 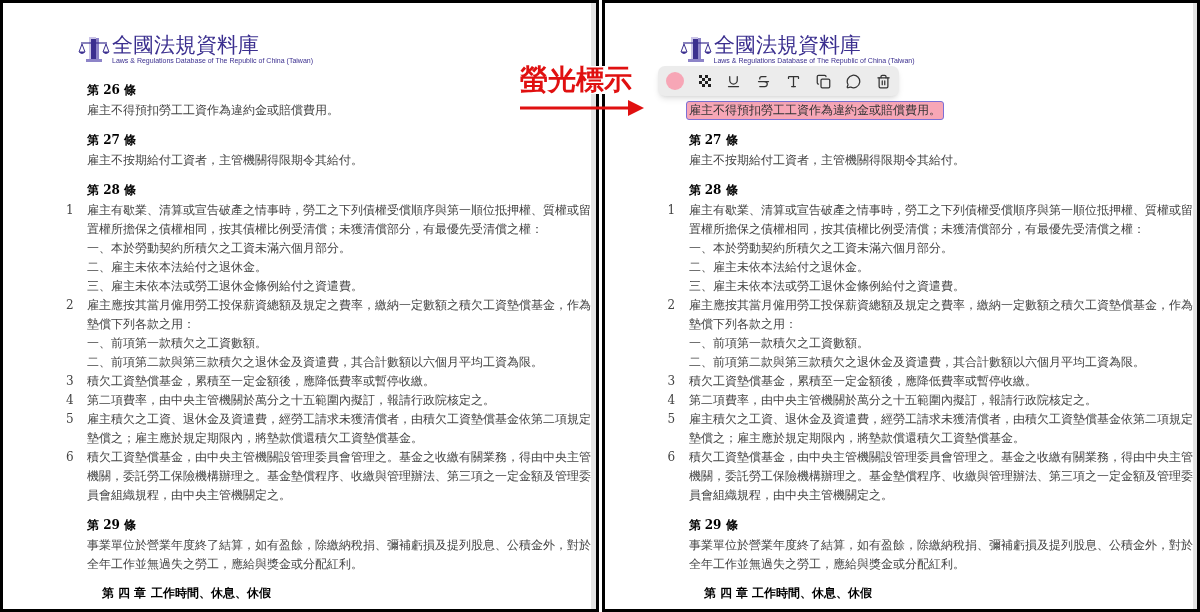 What do you see at coordinates (112, 90) in the screenshot?
I see `article-heading: 第 26 條` at bounding box center [112, 90].